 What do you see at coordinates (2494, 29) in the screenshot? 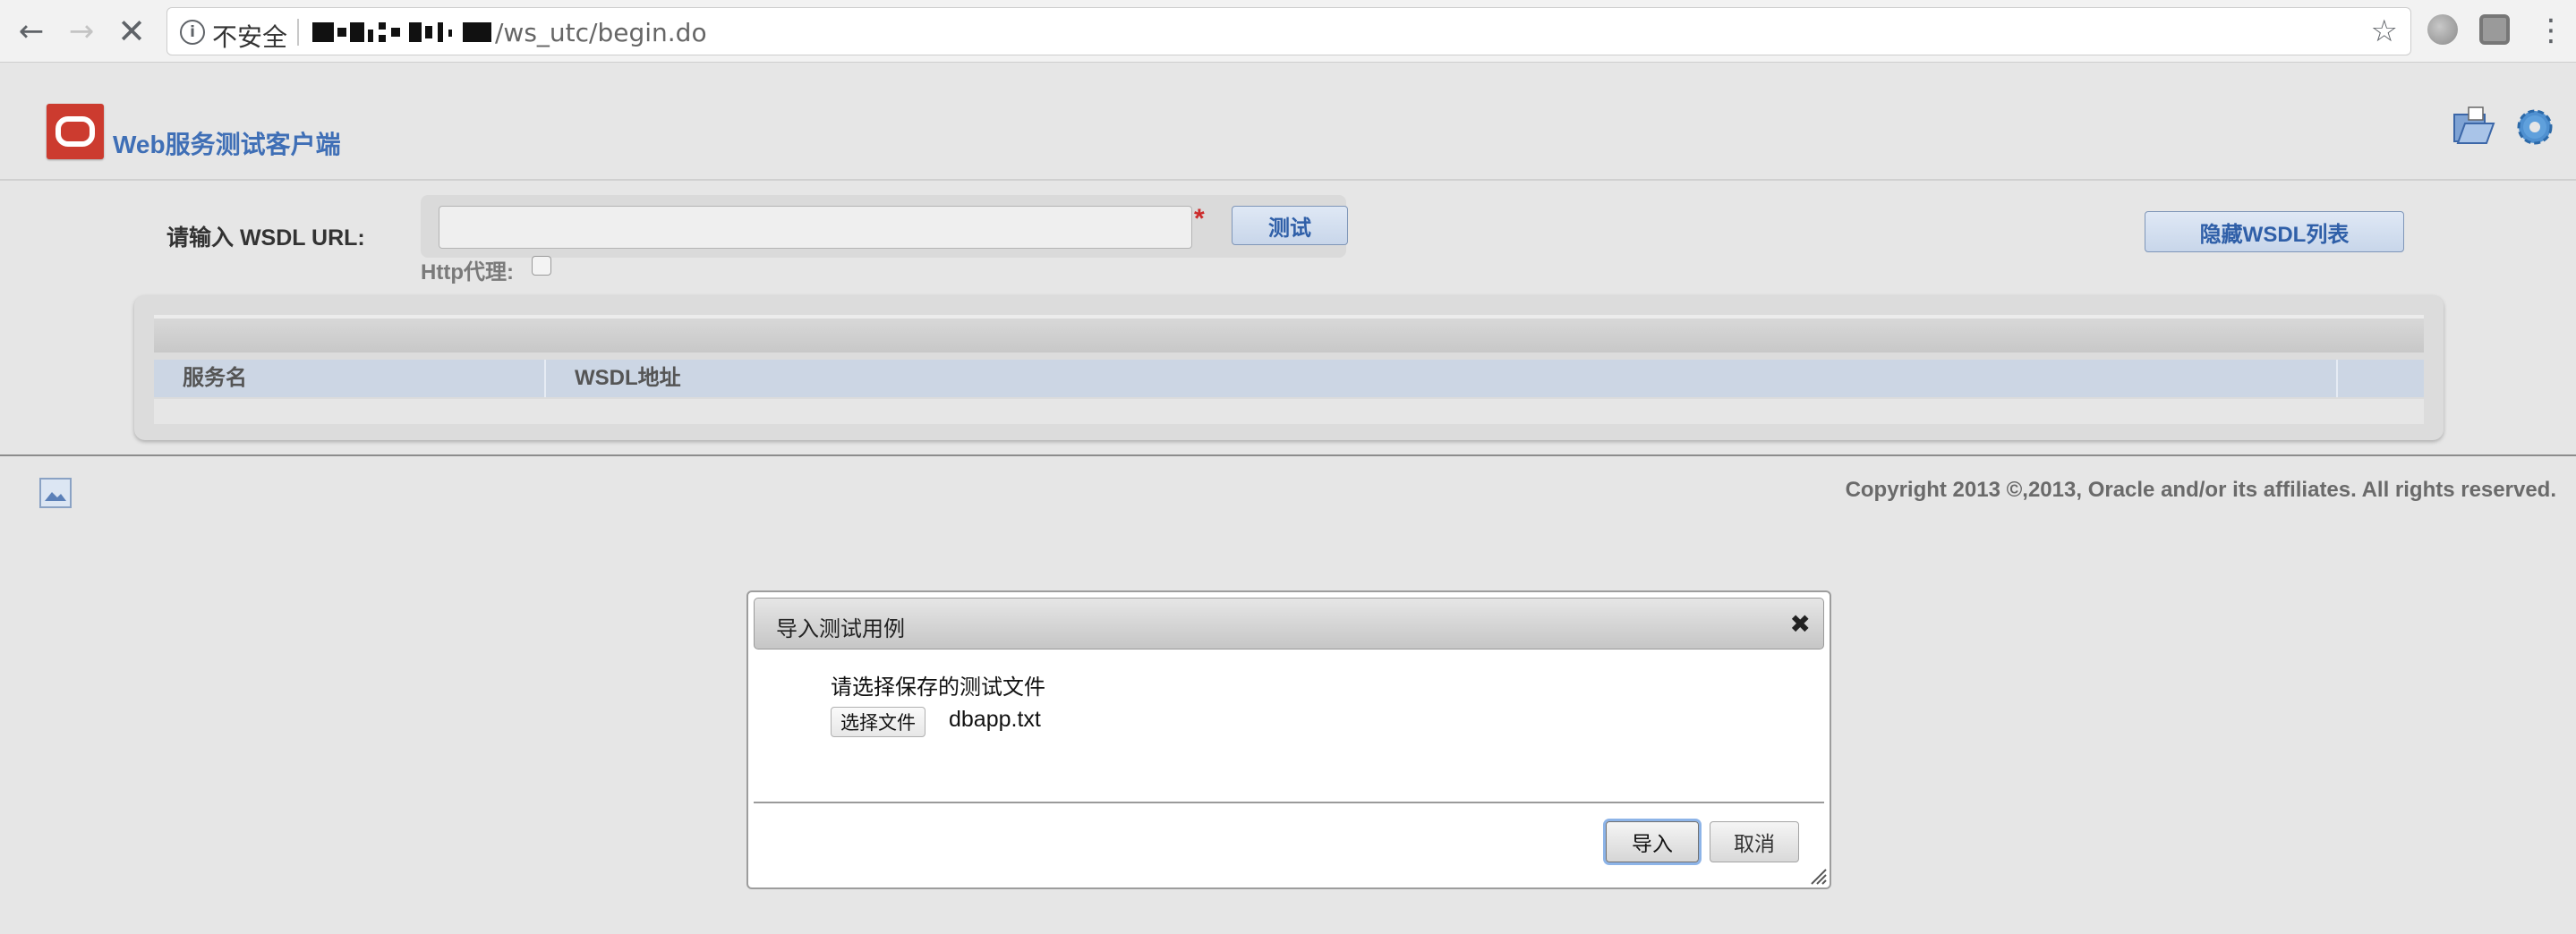
I see `extension-window-icon` at bounding box center [2494, 29].